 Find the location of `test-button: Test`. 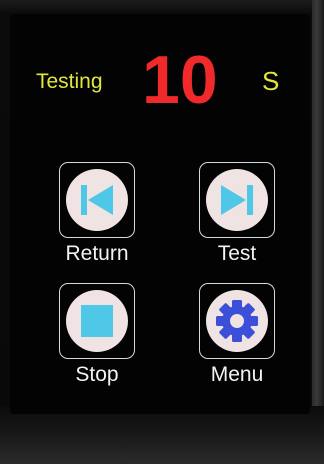

test-button: Test is located at coordinates (233, 217).